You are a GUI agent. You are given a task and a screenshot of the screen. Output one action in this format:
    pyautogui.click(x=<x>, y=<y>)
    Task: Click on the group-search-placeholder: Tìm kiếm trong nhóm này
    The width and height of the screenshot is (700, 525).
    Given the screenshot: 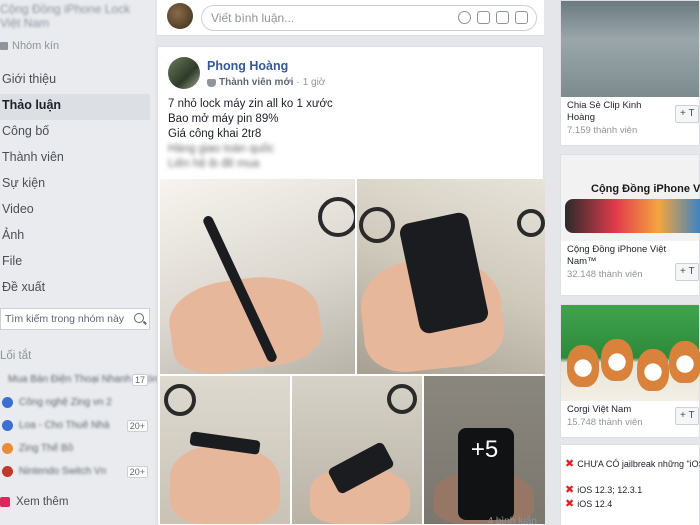 What is the action you would take?
    pyautogui.click(x=65, y=319)
    